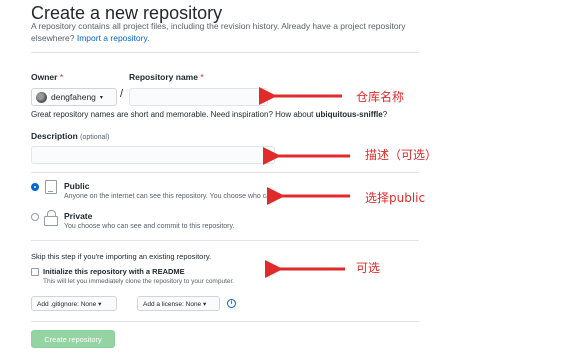  What do you see at coordinates (401, 155) in the screenshot?
I see `annotation-description: 描述（可选）` at bounding box center [401, 155].